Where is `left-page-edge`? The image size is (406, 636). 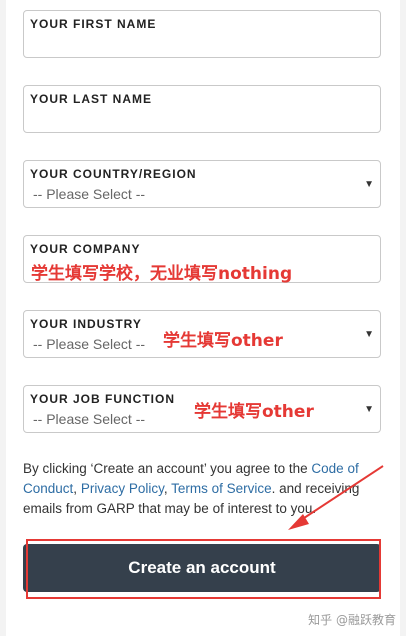 left-page-edge is located at coordinates (3, 318).